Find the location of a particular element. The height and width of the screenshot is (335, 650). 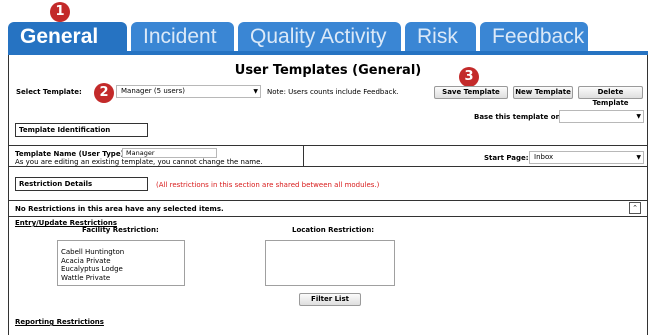

list-item: Eucalyptus Lodge is located at coordinates (121, 269).